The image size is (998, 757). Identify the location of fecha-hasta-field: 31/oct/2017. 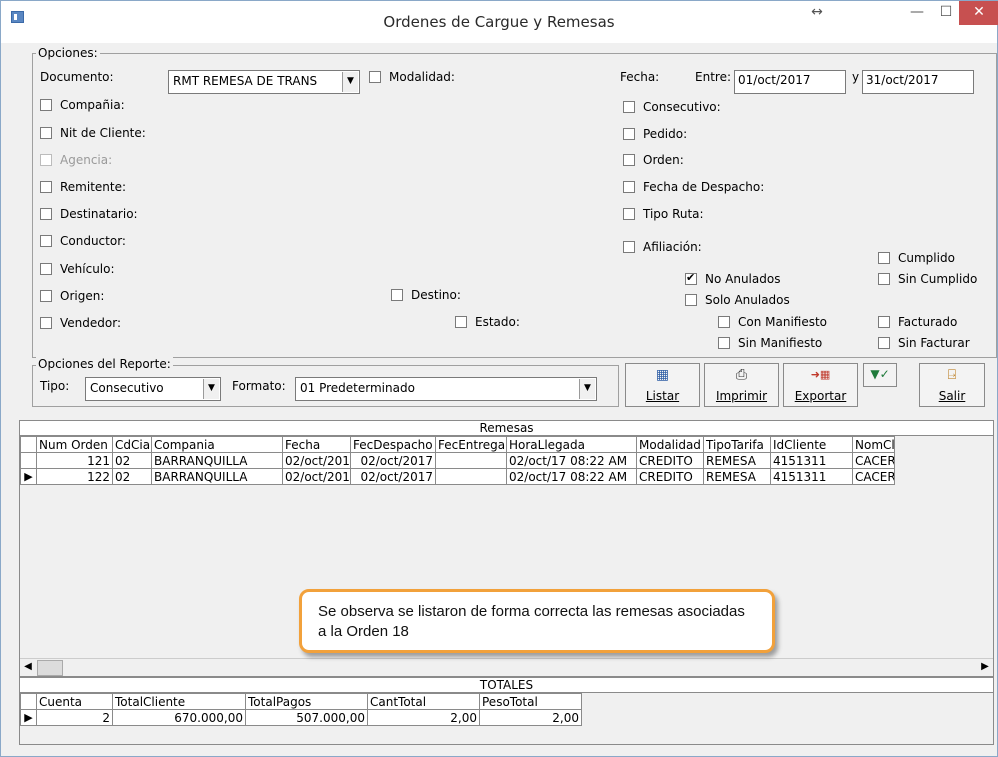
(918, 82).